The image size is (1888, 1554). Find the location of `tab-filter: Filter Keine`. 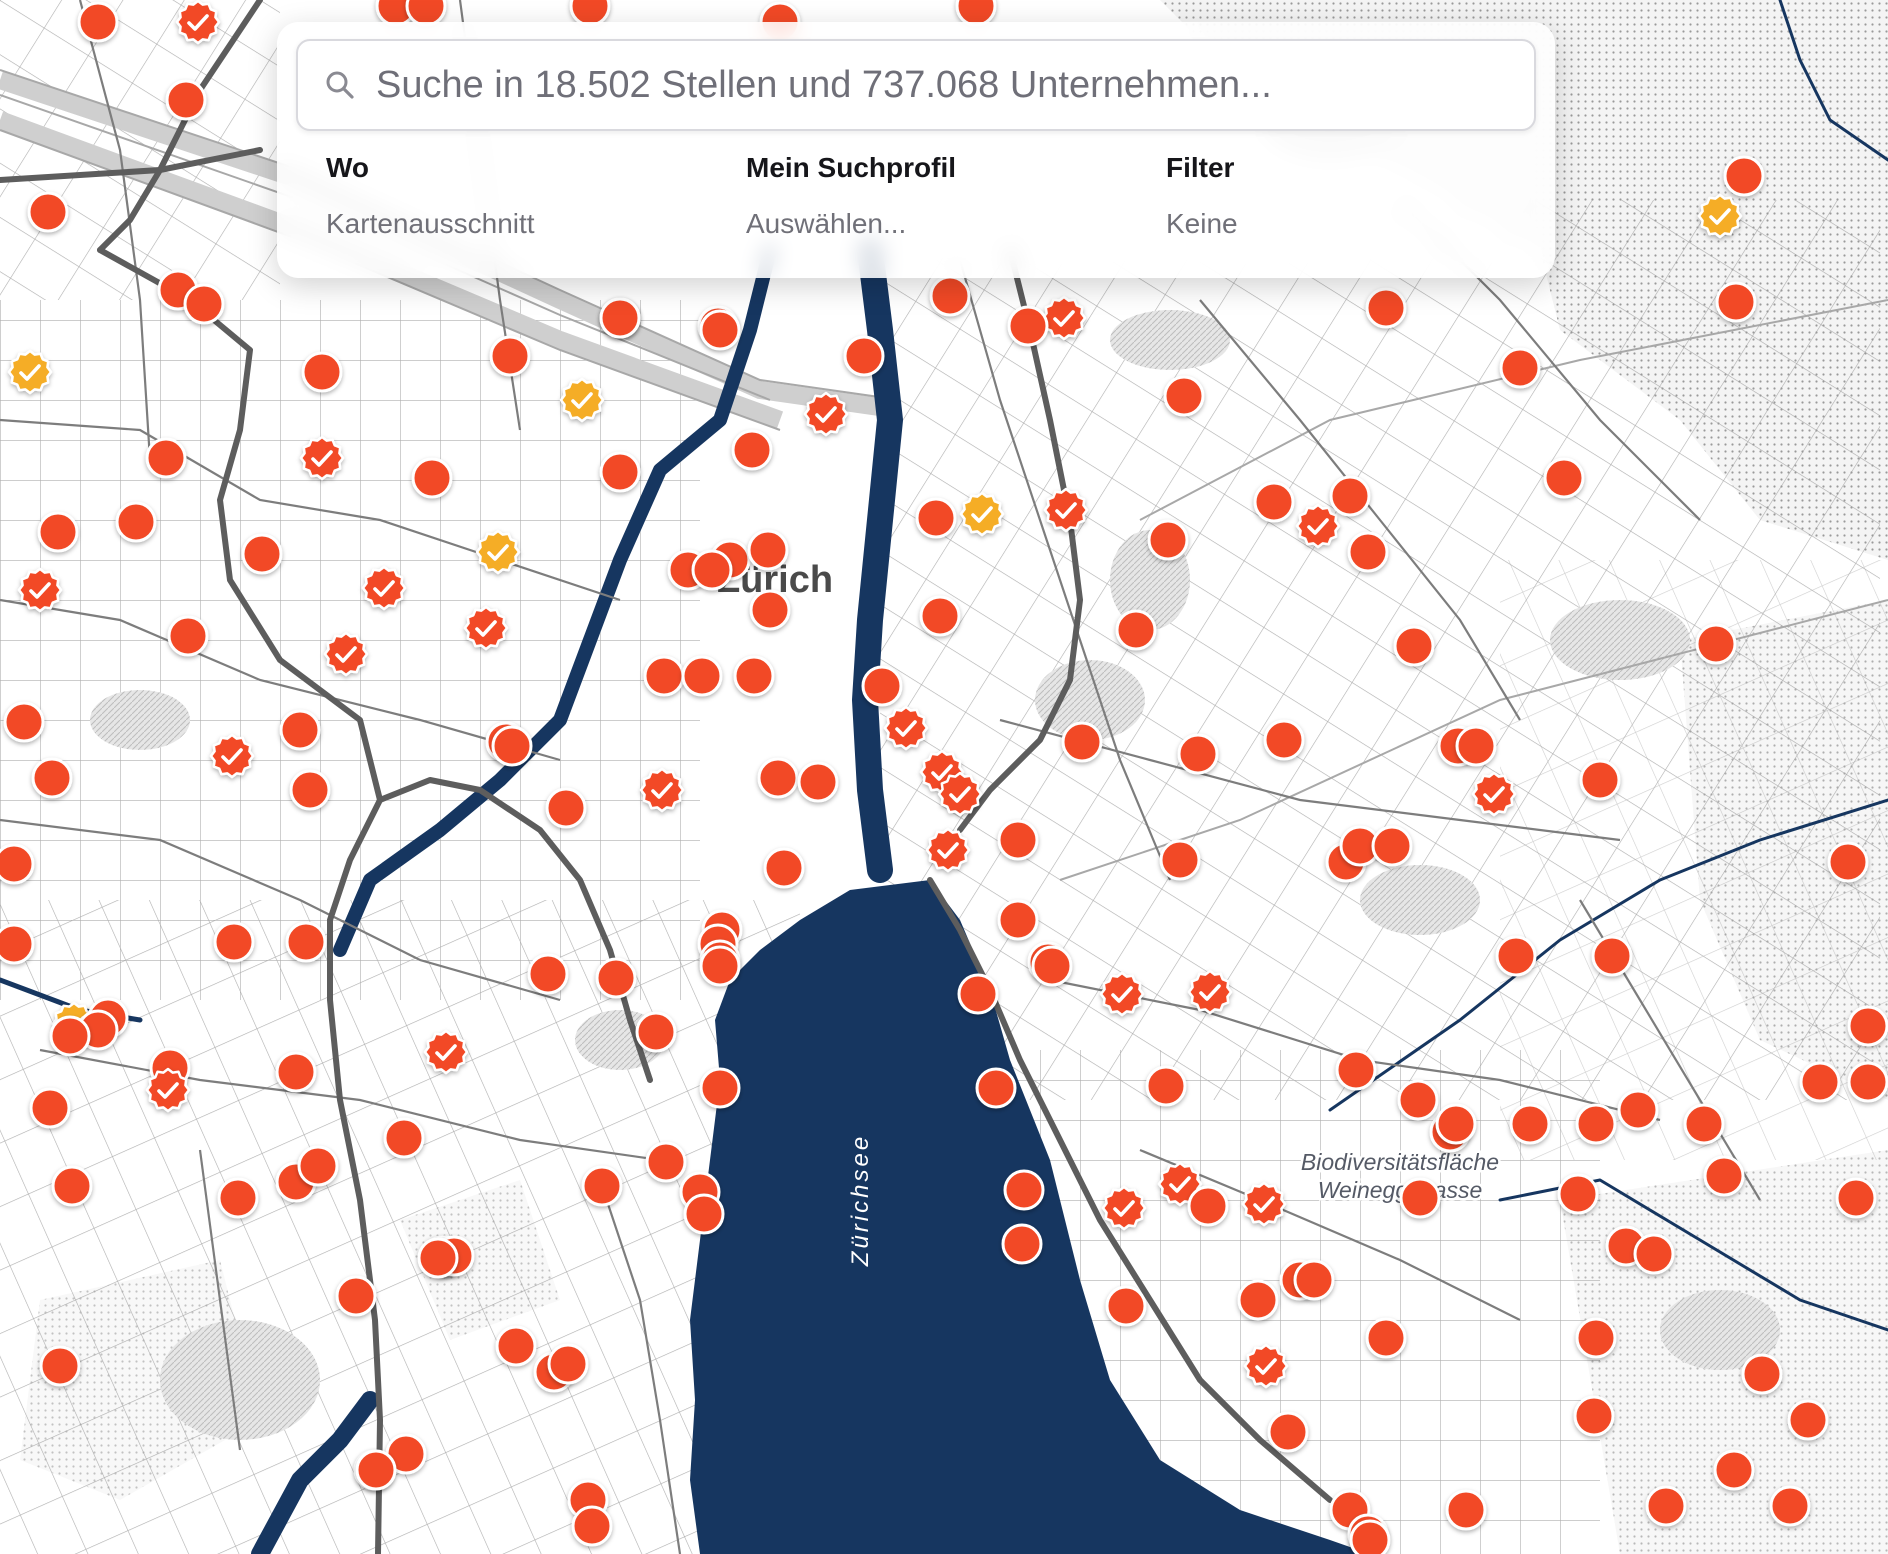

tab-filter: Filter Keine is located at coordinates (1366, 207).